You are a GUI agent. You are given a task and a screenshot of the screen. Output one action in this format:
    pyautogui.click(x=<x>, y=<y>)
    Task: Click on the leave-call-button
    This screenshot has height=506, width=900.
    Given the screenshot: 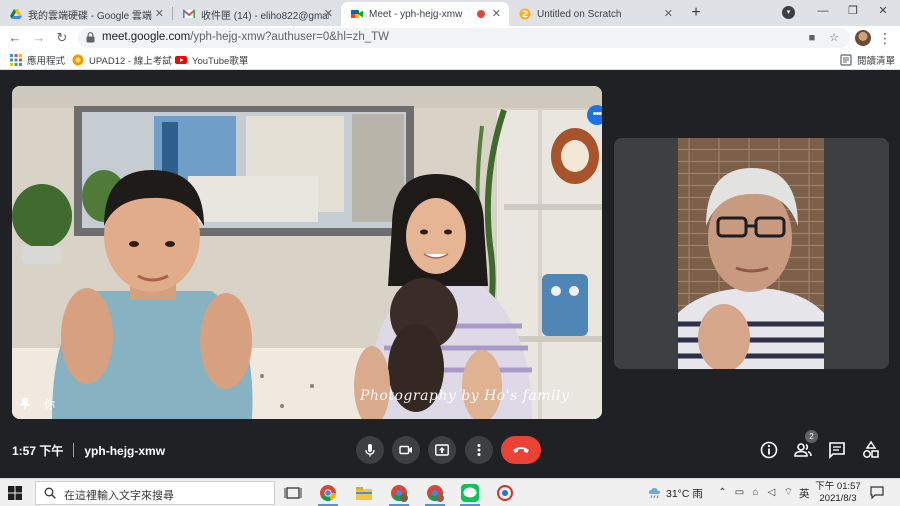 What is the action you would take?
    pyautogui.click(x=521, y=450)
    